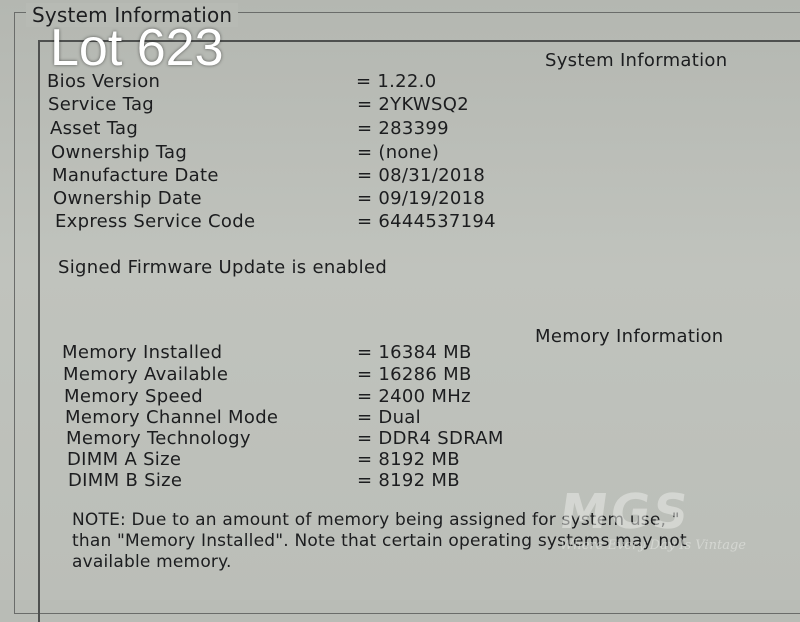  Describe the element at coordinates (94, 128) in the screenshot. I see `row-label: Asset Tag` at that location.